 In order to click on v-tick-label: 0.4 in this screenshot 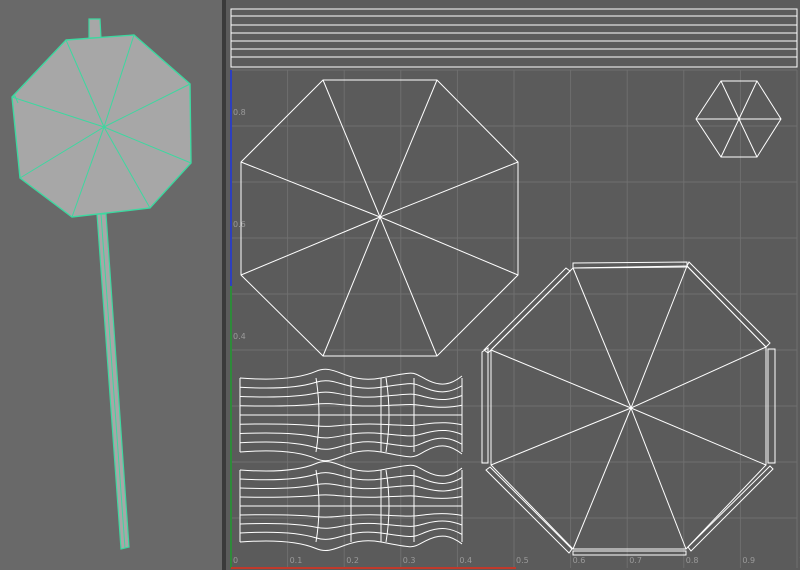, I will do `click(239, 336)`.